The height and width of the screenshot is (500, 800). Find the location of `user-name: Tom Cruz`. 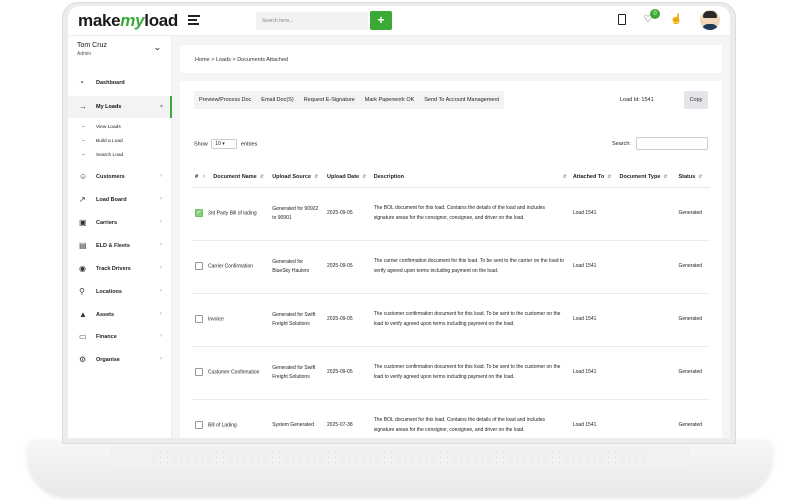

user-name: Tom Cruz is located at coordinates (92, 45).